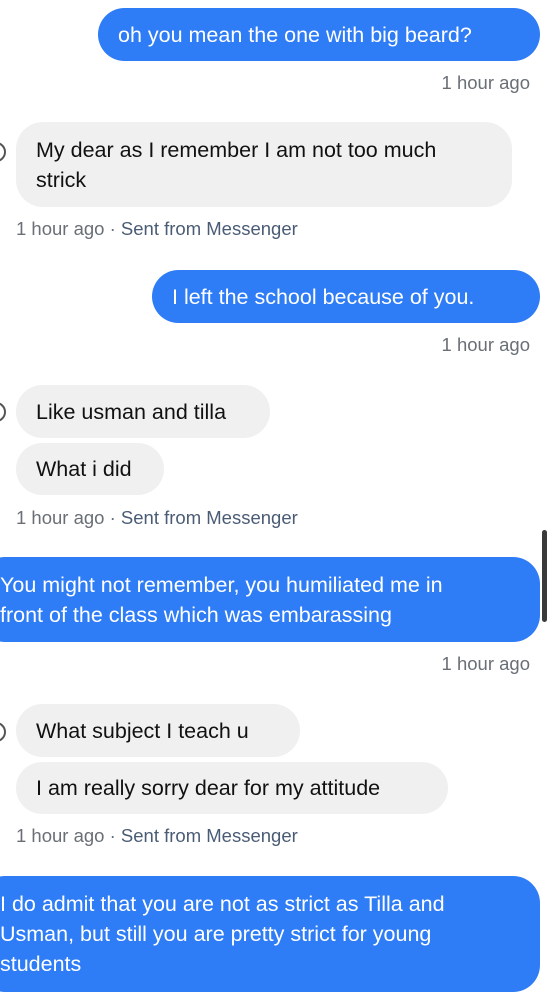 The image size is (552, 1000). I want to click on message-bubble-incoming: What i did, so click(90, 469).